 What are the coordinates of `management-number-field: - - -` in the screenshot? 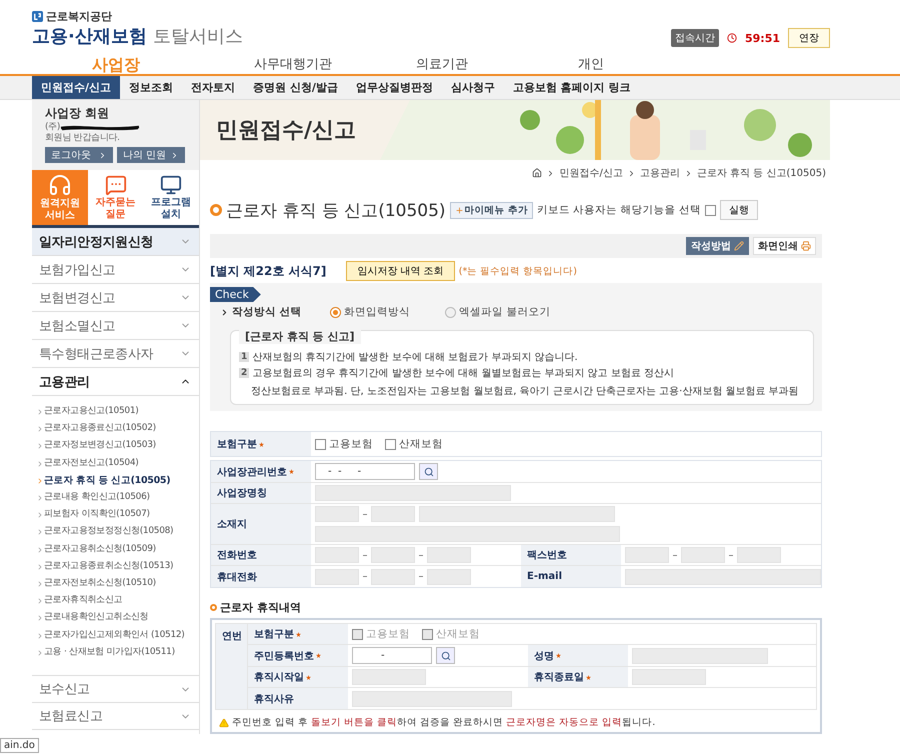 It's located at (365, 471).